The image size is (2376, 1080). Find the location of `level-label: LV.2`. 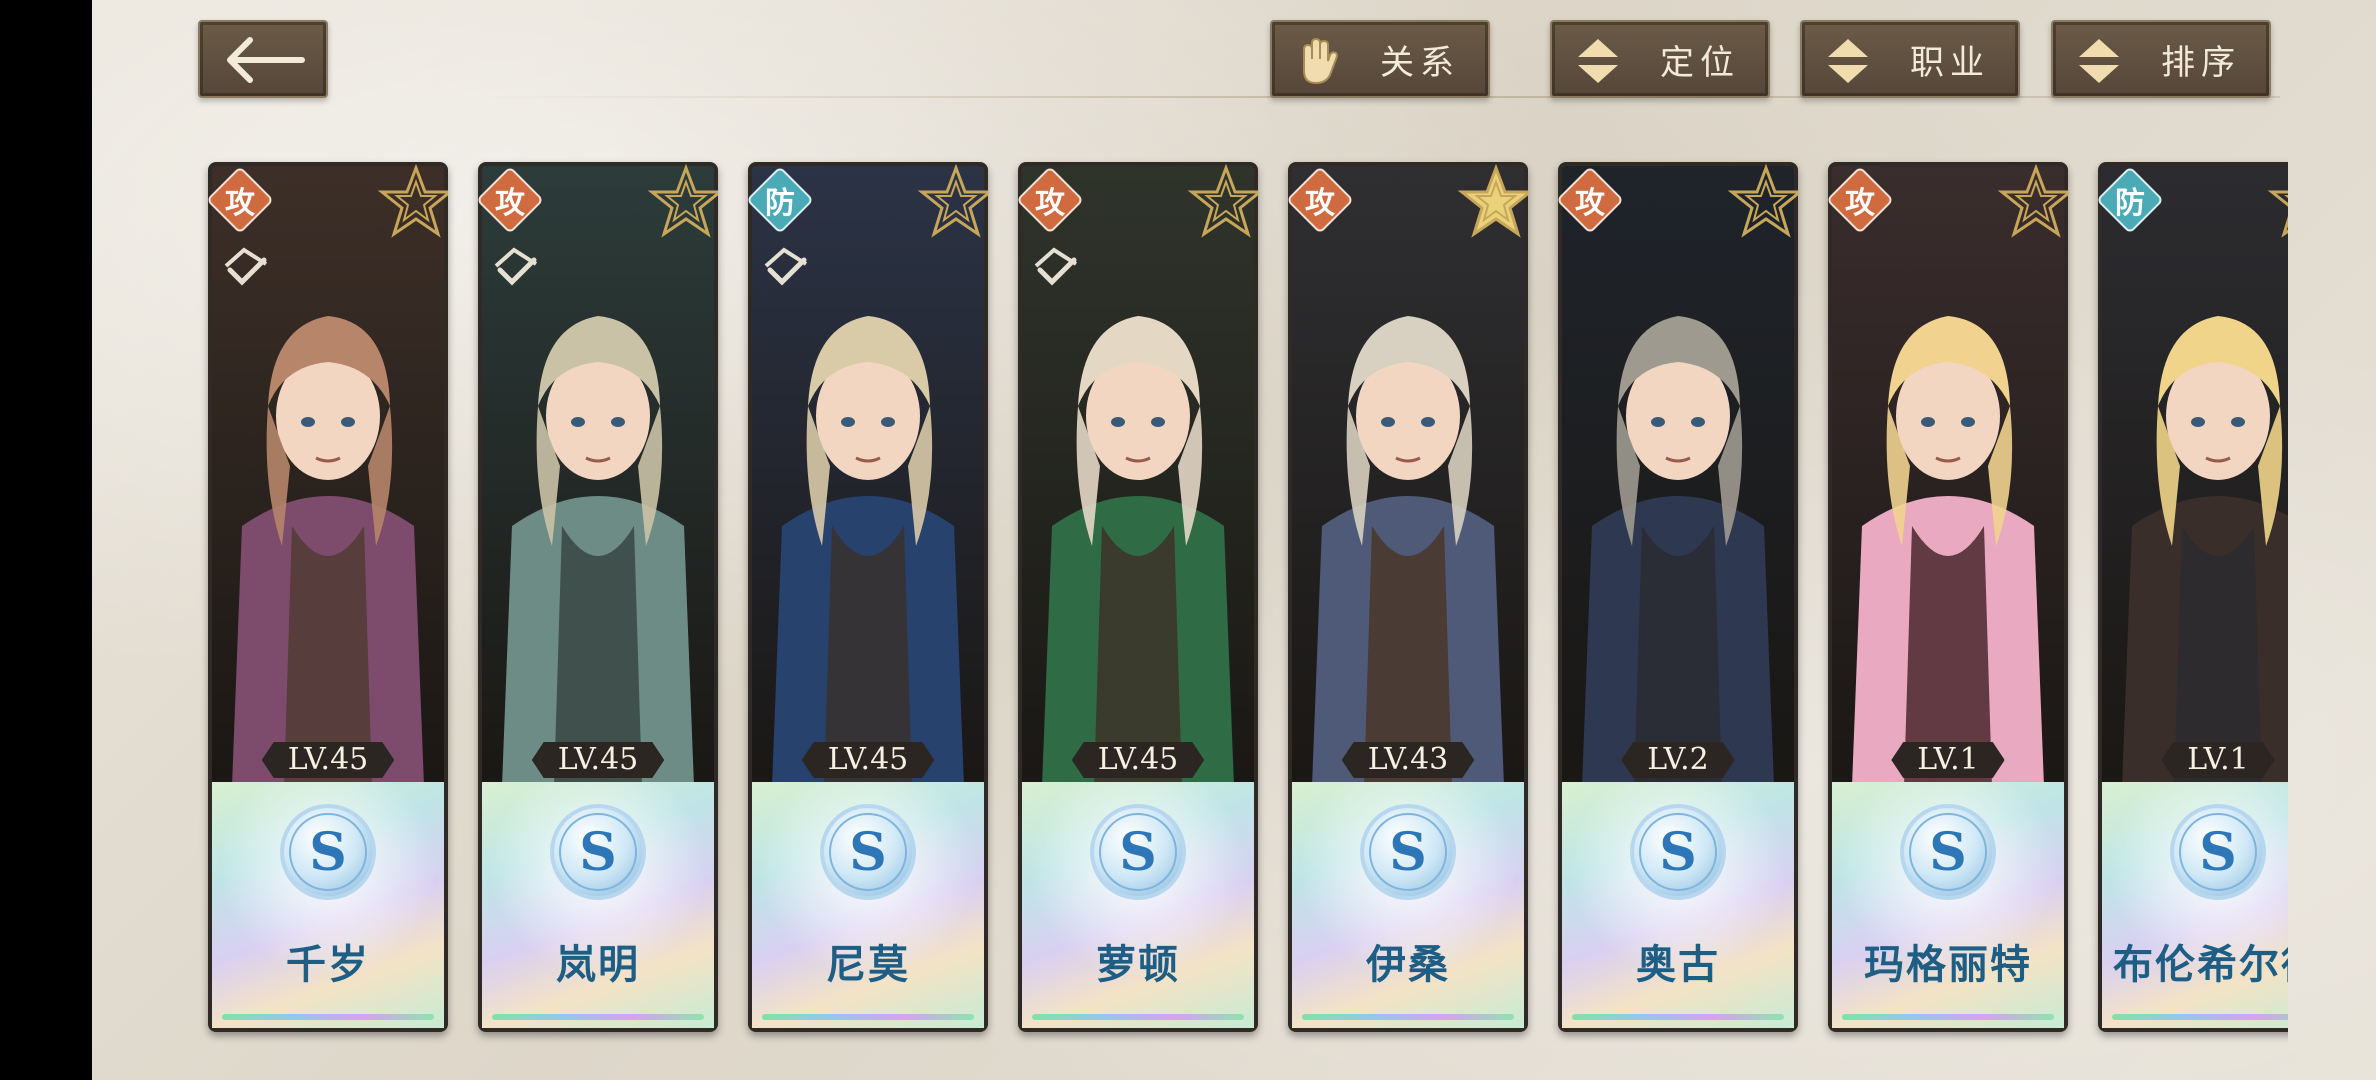

level-label: LV.2 is located at coordinates (1677, 760).